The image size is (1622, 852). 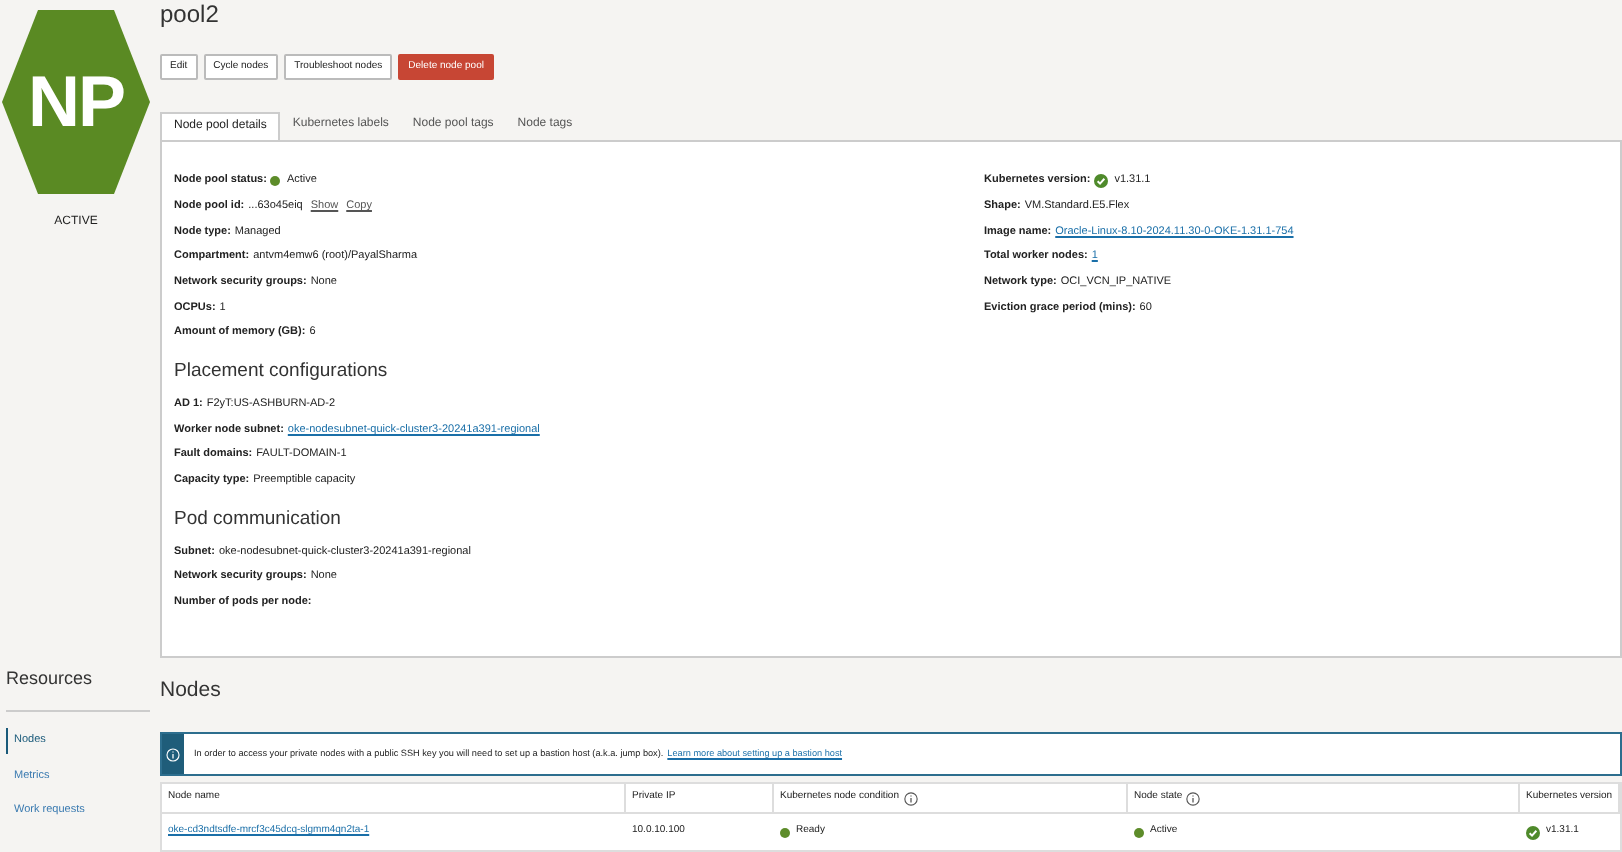 I want to click on nodes-heading: Nodes, so click(x=191, y=690).